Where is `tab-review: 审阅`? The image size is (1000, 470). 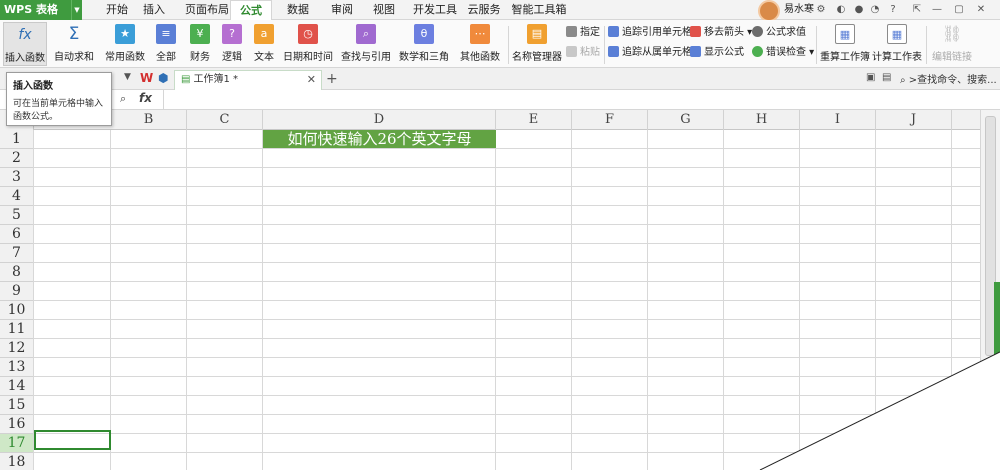
tab-review: 审阅 is located at coordinates (342, 10).